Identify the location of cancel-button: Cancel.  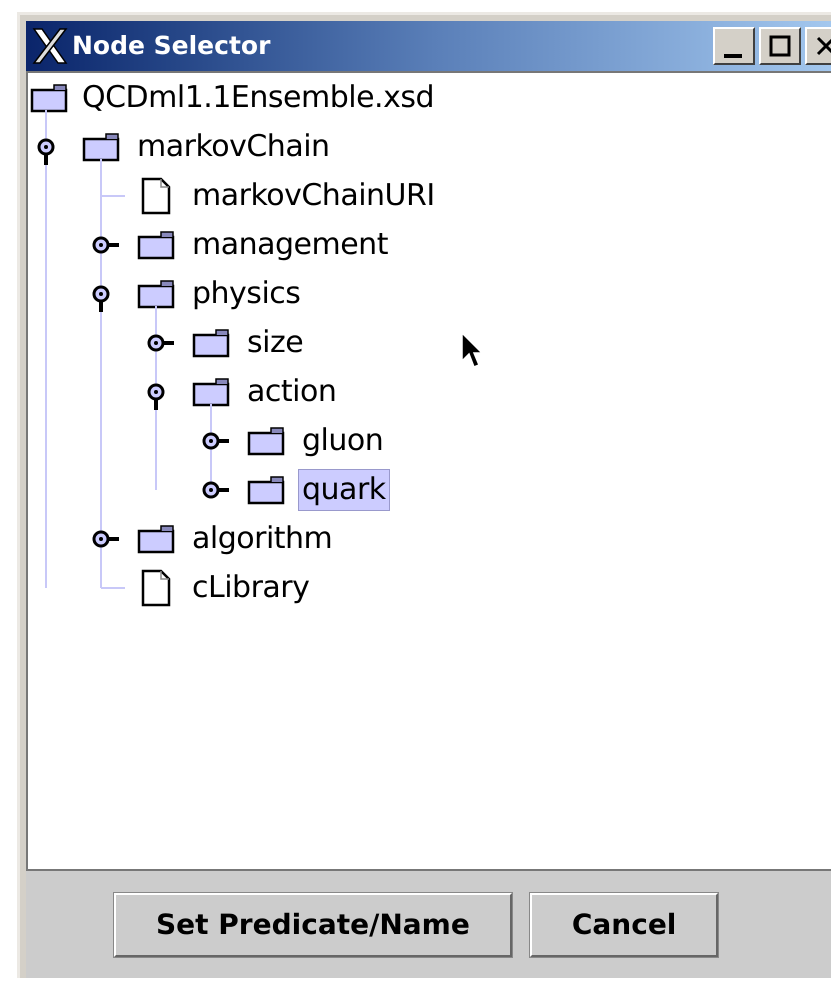
(624, 924).